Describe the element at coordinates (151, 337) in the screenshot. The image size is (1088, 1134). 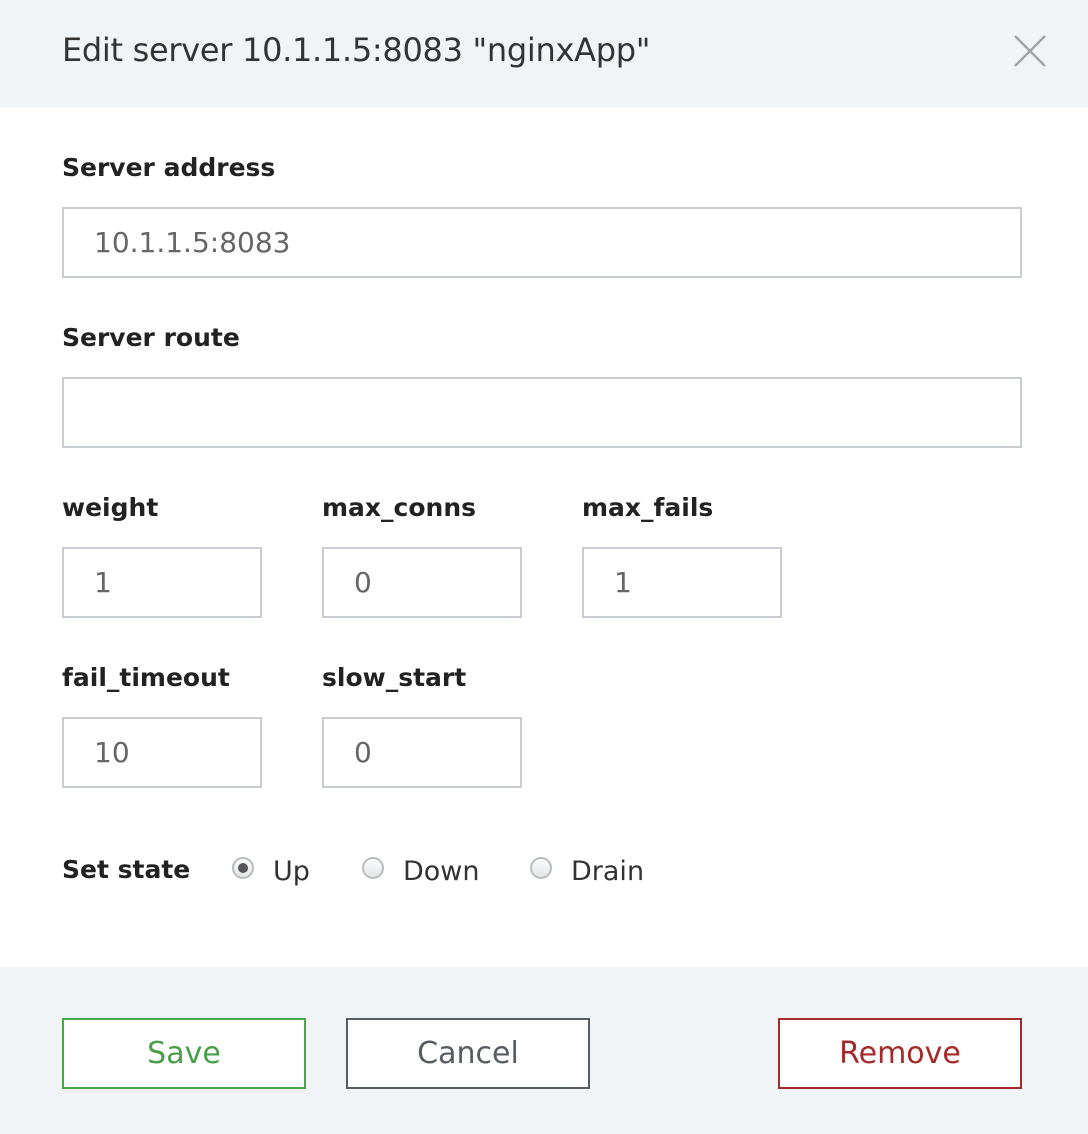
I see `server-route-label: Server route` at that location.